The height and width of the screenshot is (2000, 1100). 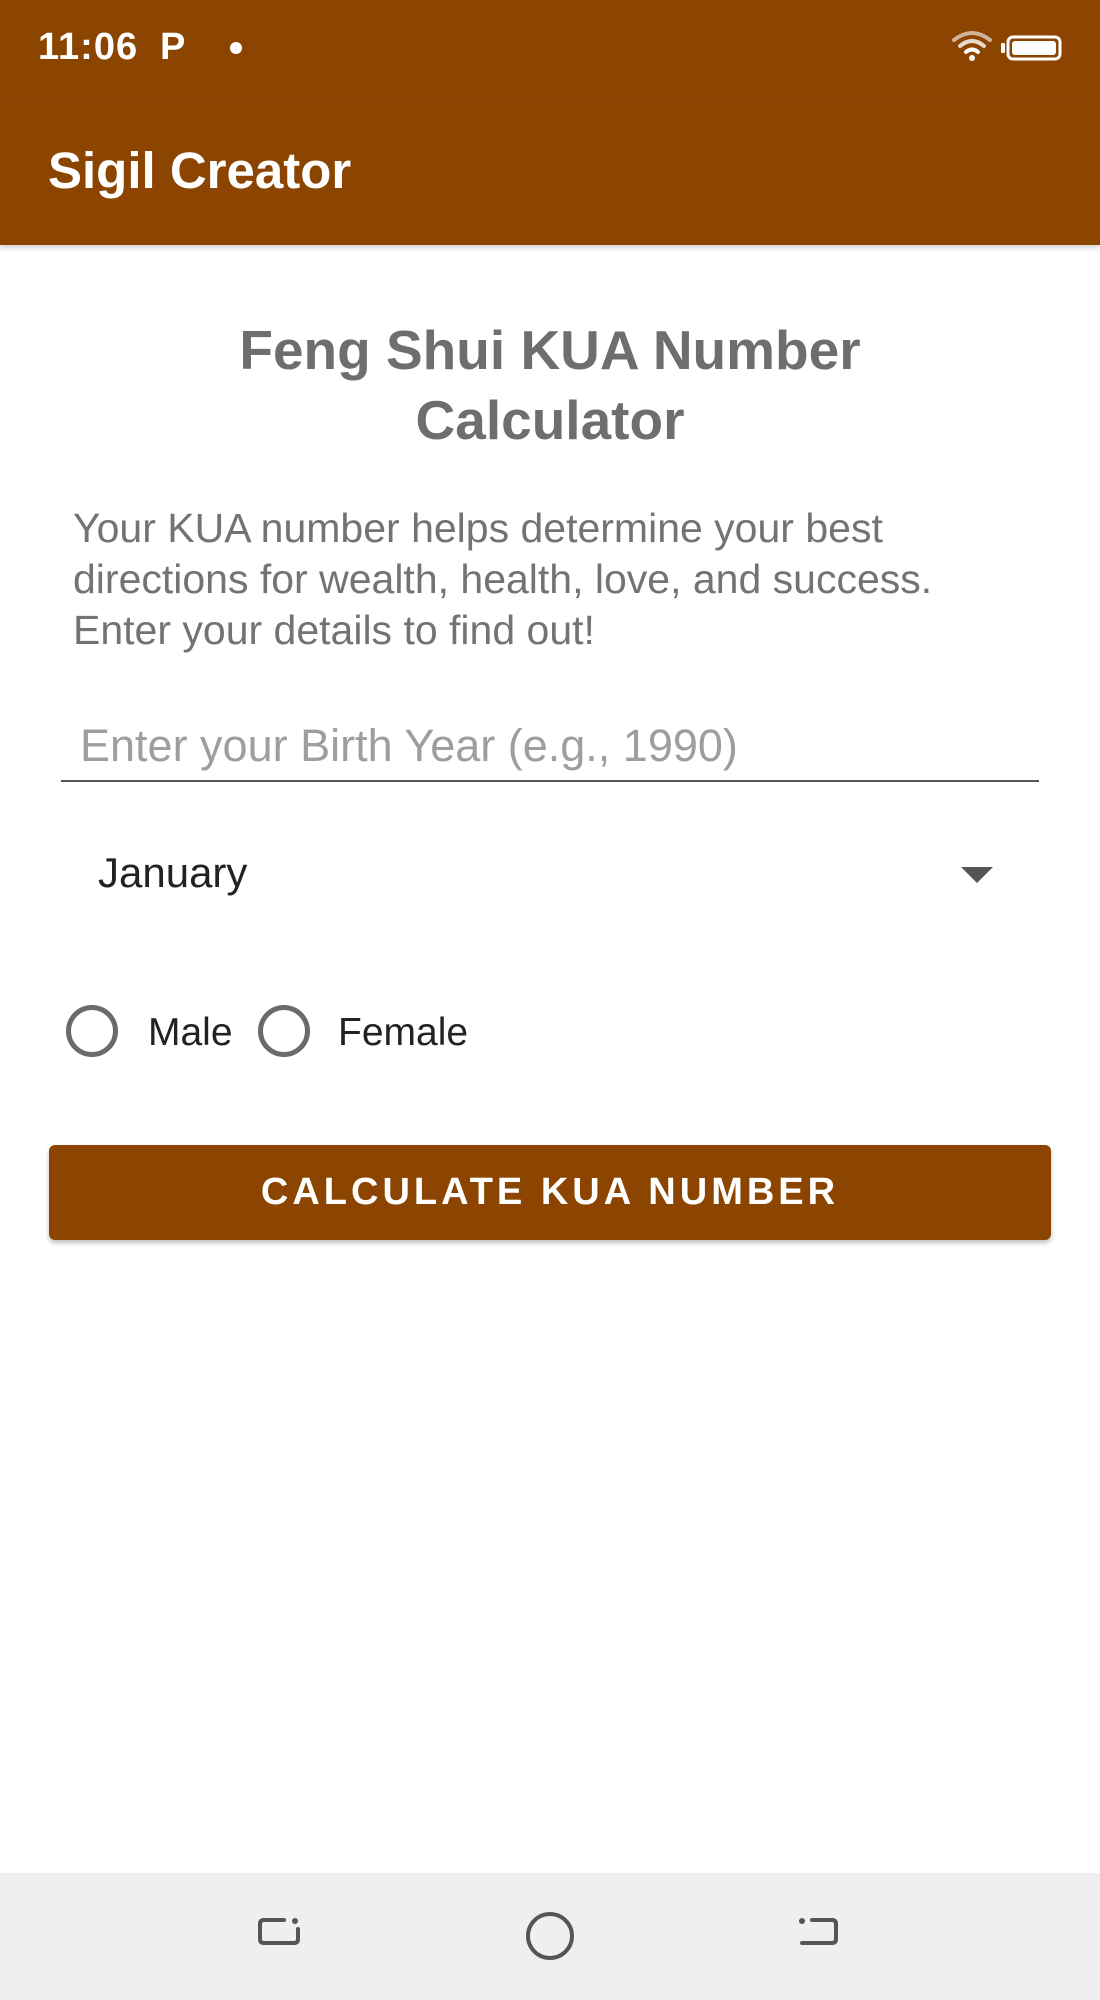 What do you see at coordinates (284, 1031) in the screenshot?
I see `female-radio` at bounding box center [284, 1031].